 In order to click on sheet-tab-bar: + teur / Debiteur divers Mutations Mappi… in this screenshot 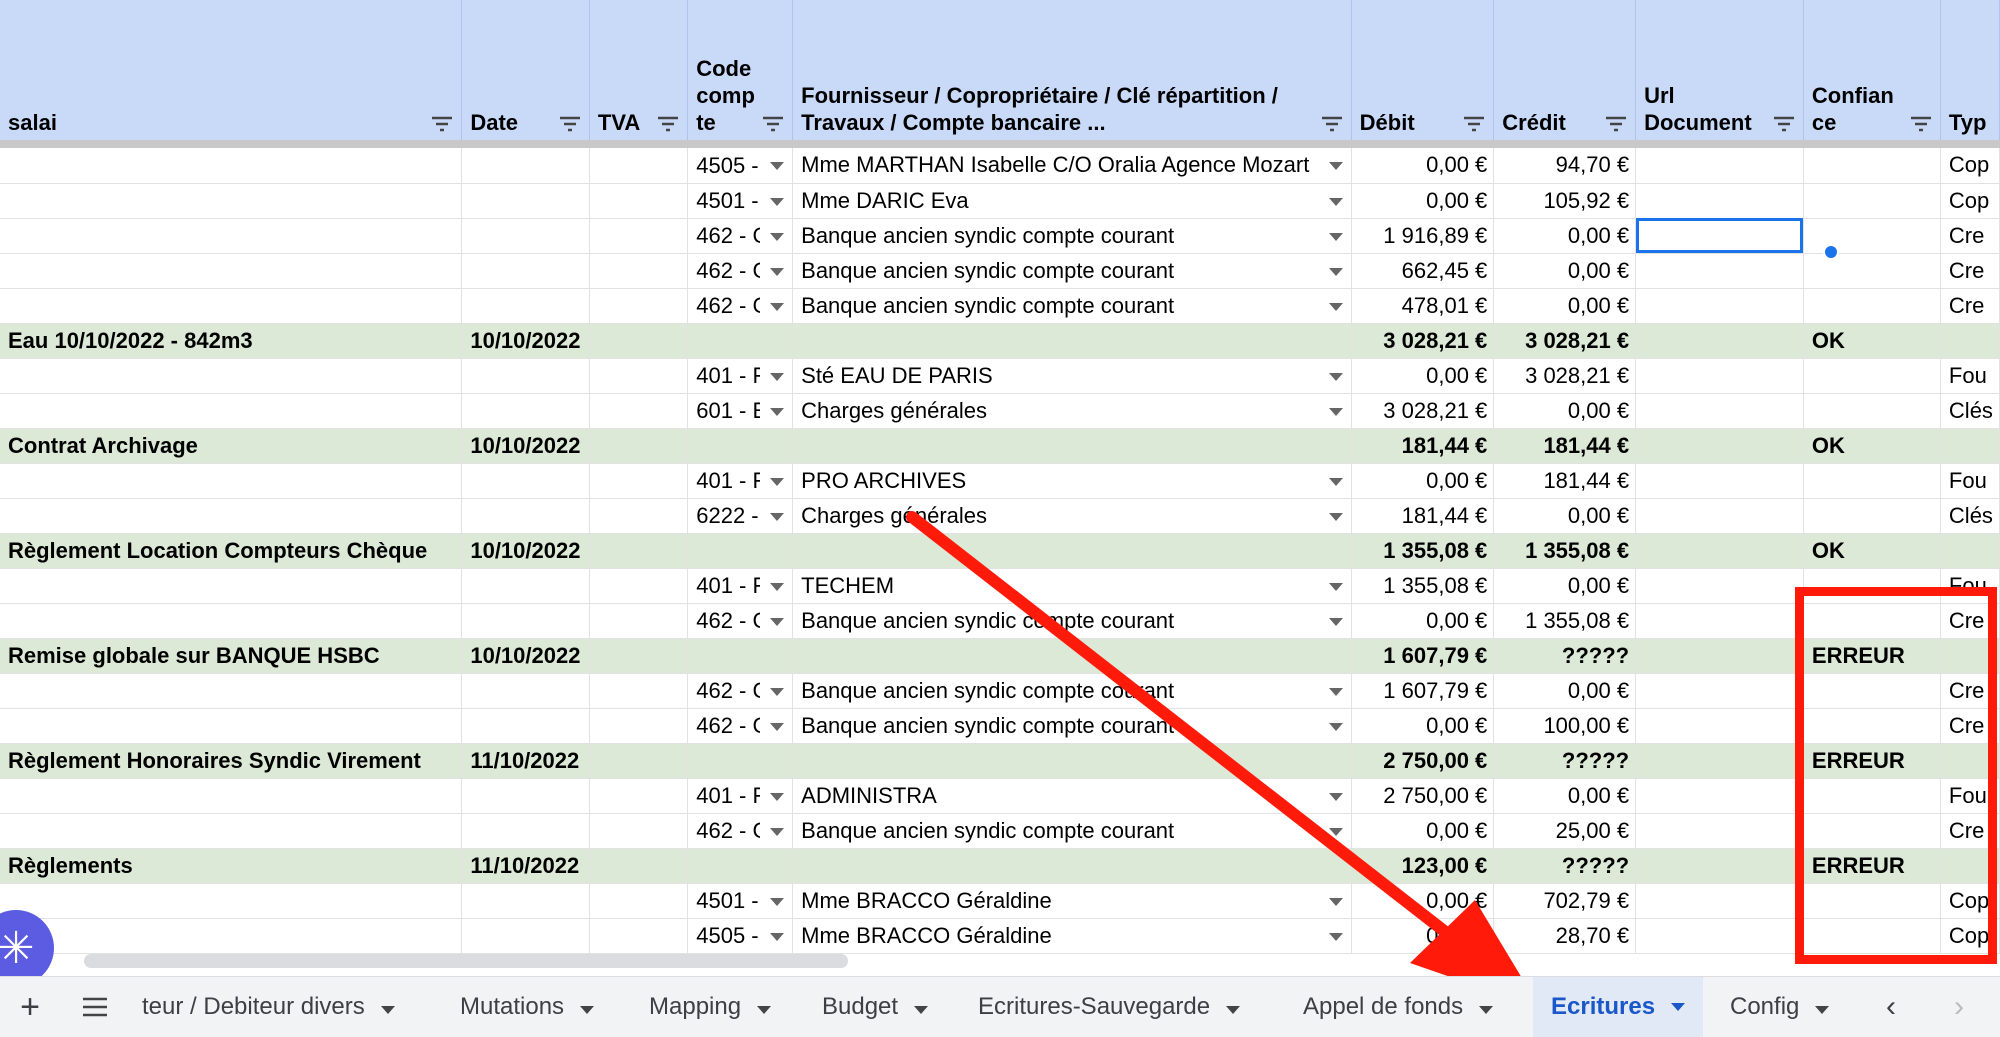, I will do `click(1000, 1006)`.